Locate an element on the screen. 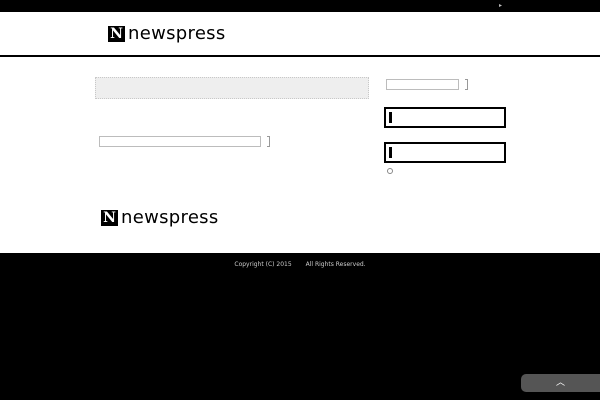 This screenshot has width=600, height=400. main-search-button is located at coordinates (268, 141).